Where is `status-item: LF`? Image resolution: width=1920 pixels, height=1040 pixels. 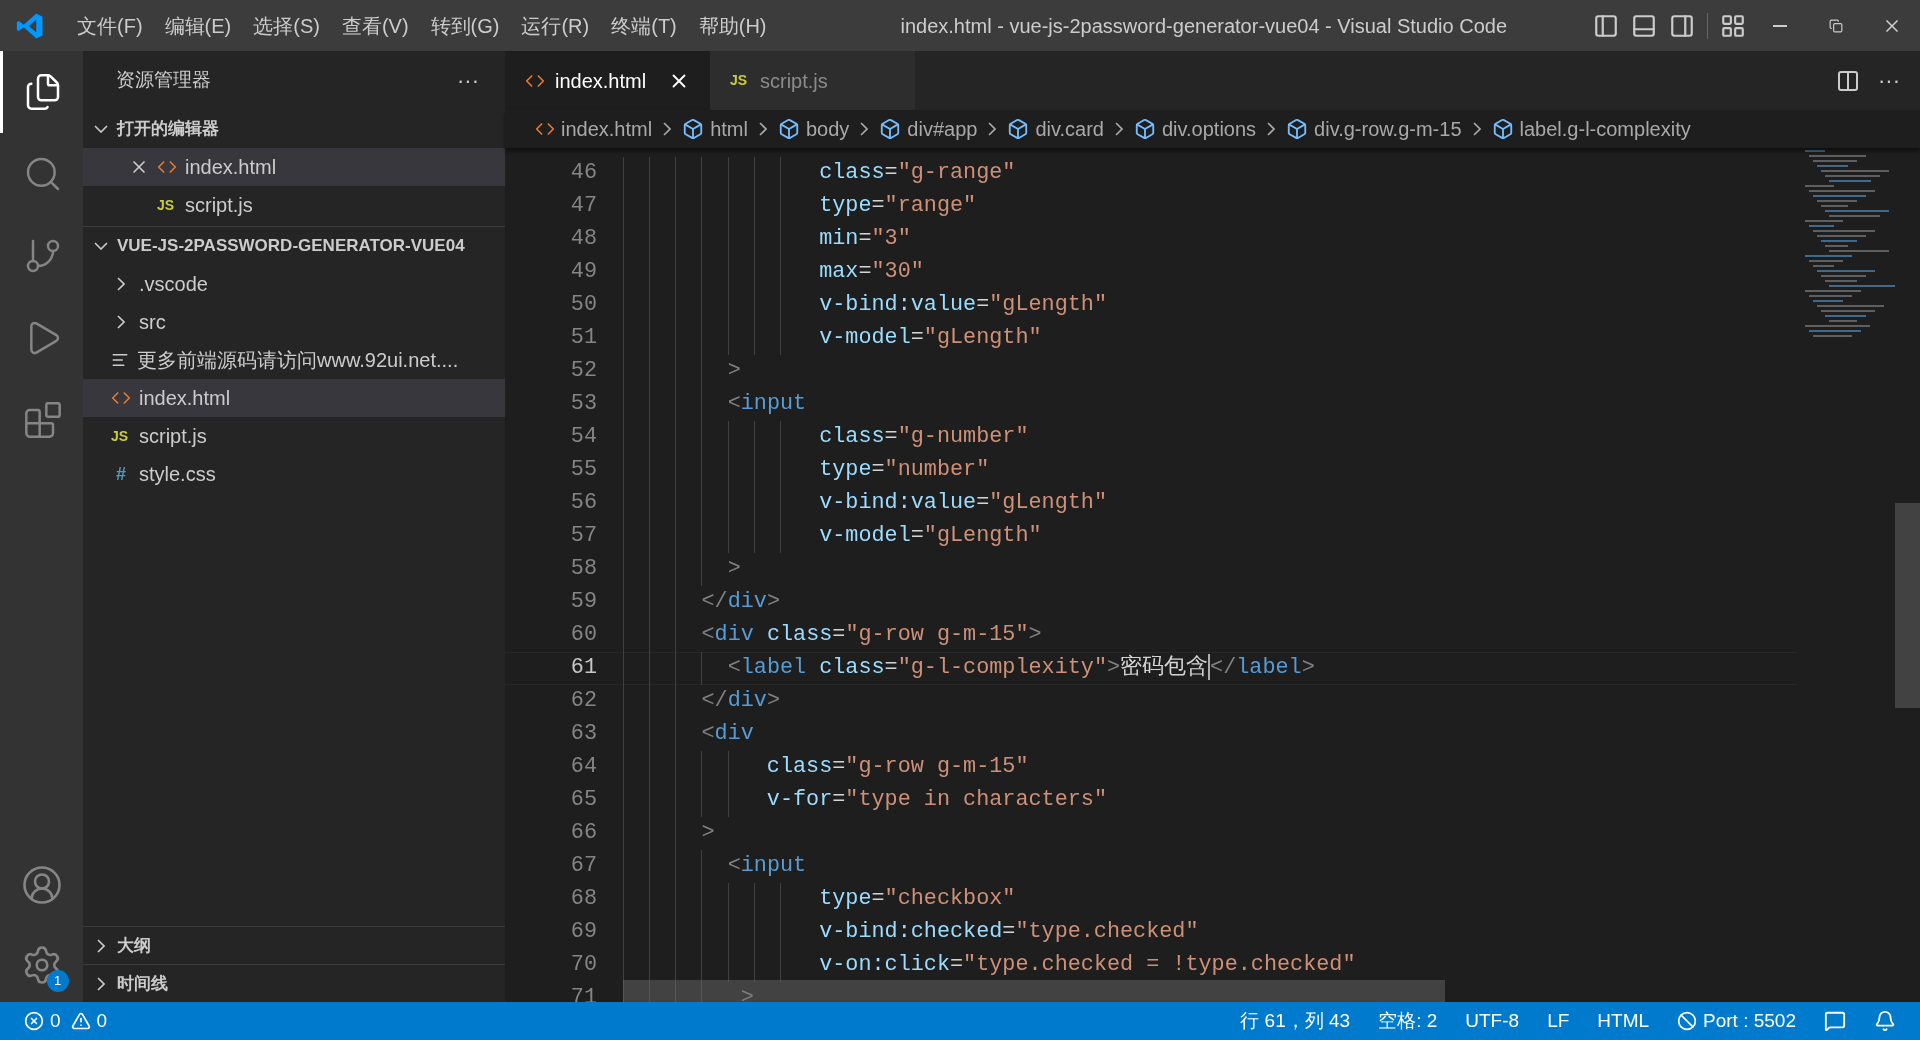
status-item: LF is located at coordinates (1558, 1021).